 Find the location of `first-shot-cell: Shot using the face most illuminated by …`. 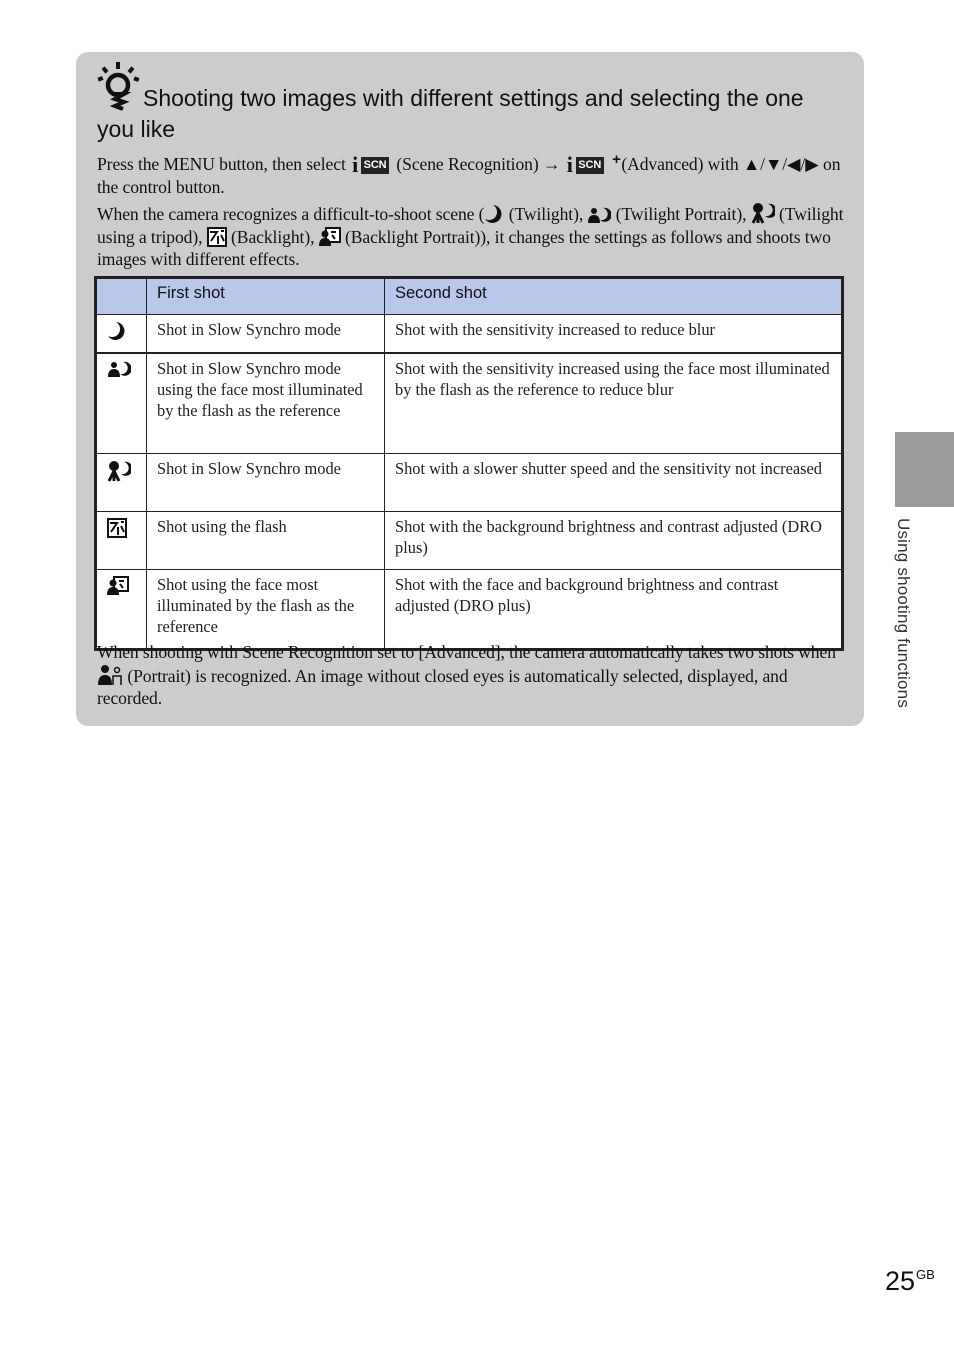

first-shot-cell: Shot using the face most illuminated by … is located at coordinates (265, 609).